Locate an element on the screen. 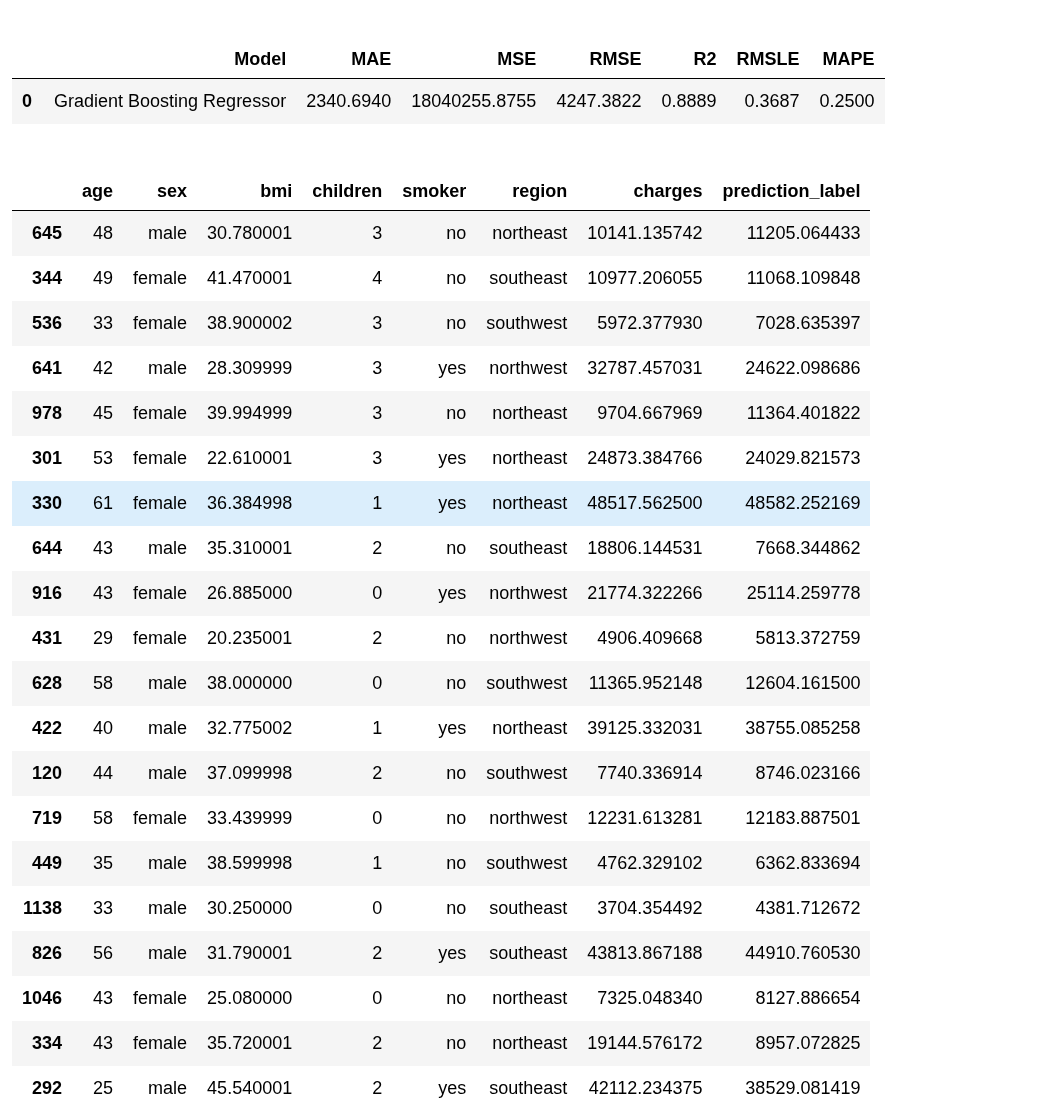 This screenshot has width=1047, height=1102. table-cell: 5813.372759 is located at coordinates (791, 638).